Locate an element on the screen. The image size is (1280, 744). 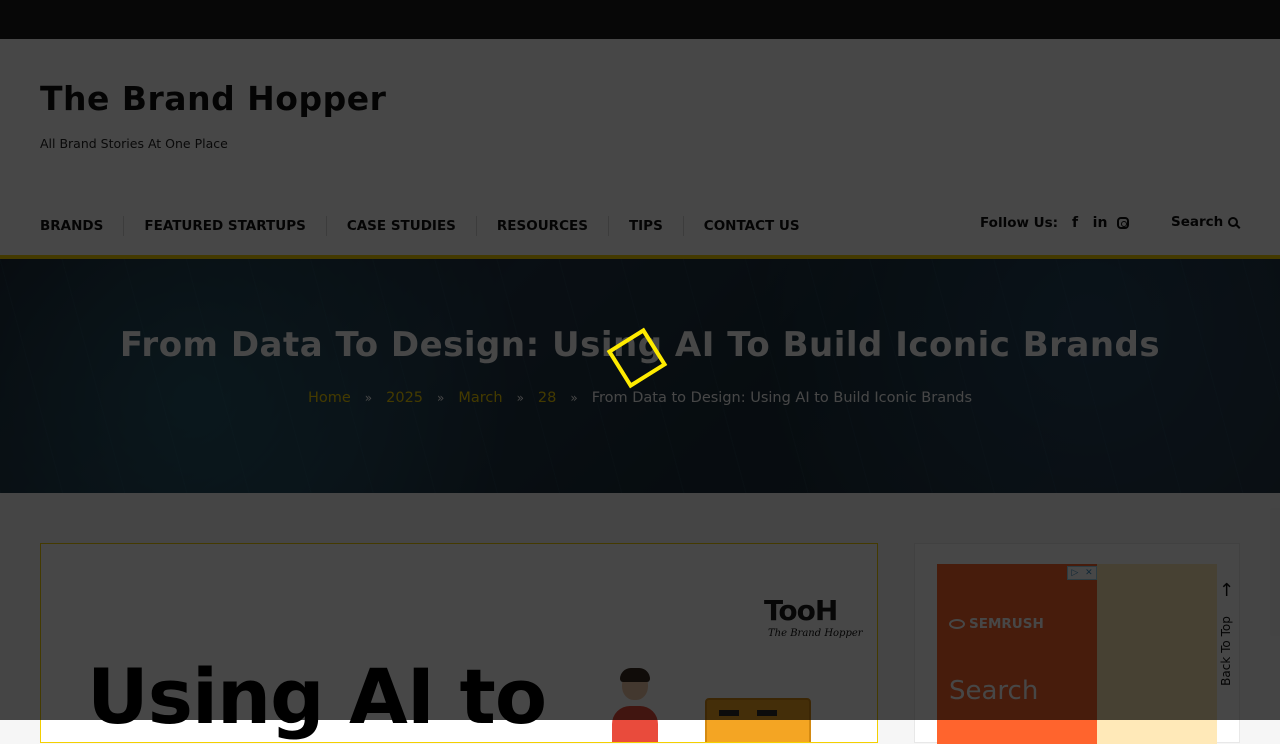
sidebar: ▷ ✕ SEMRUSH Search is located at coordinates (1077, 643).